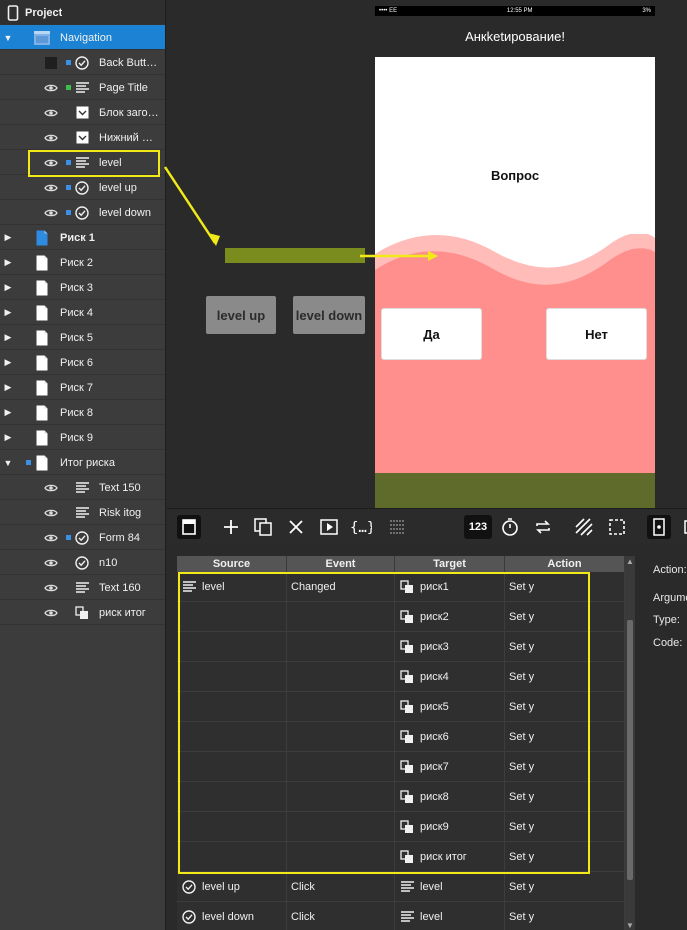 Image resolution: width=687 pixels, height=930 pixels. I want to click on column-header-source: Source, so click(232, 564).